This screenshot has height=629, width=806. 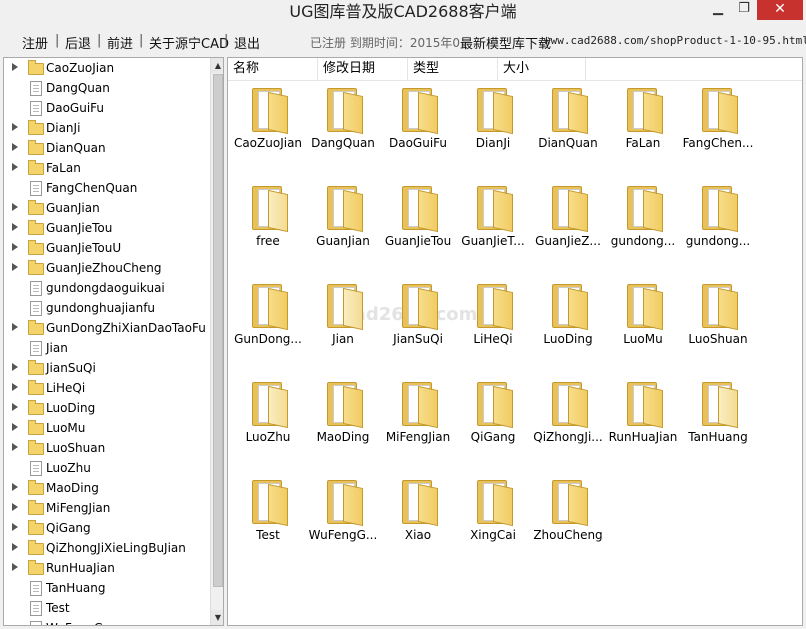 What do you see at coordinates (106, 169) in the screenshot?
I see `tree-item: FaLan` at bounding box center [106, 169].